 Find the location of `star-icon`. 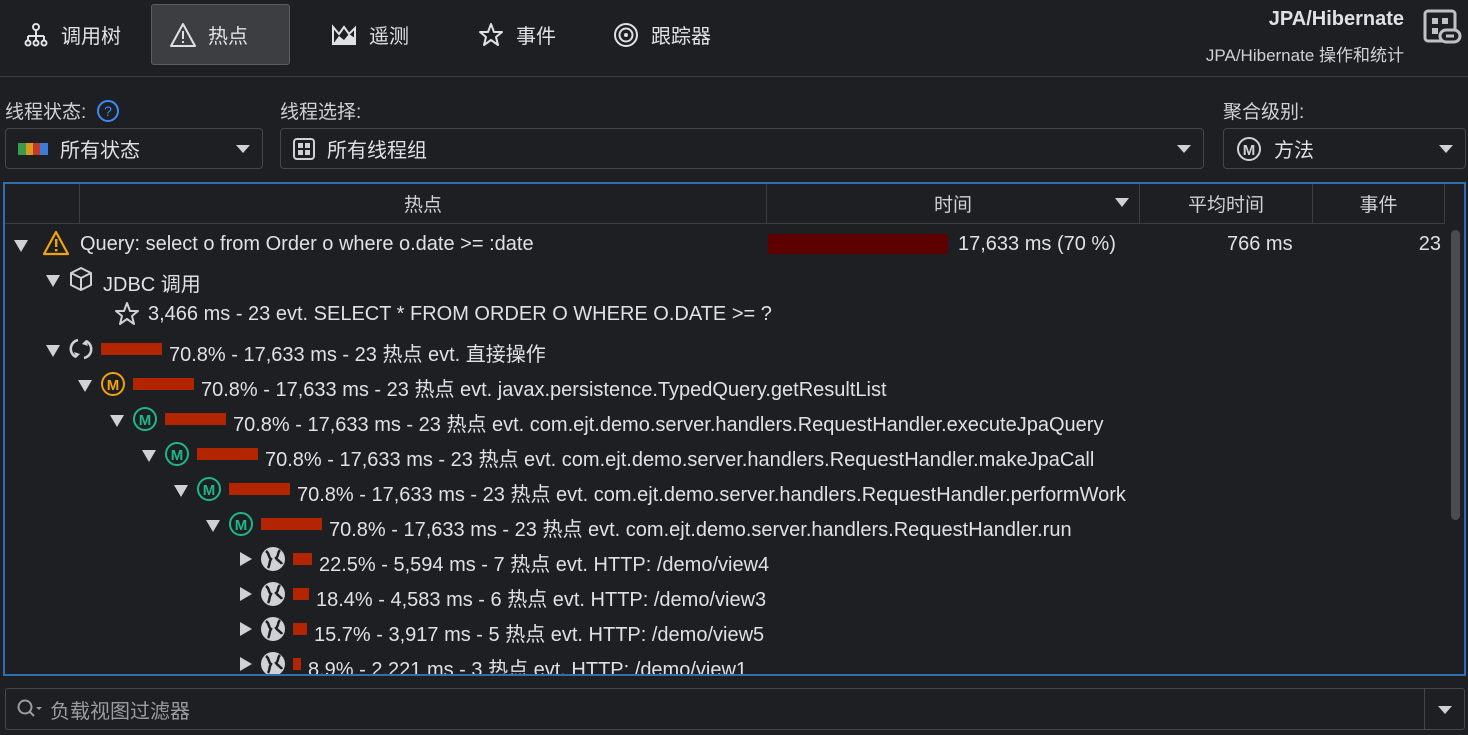

star-icon is located at coordinates (491, 35).